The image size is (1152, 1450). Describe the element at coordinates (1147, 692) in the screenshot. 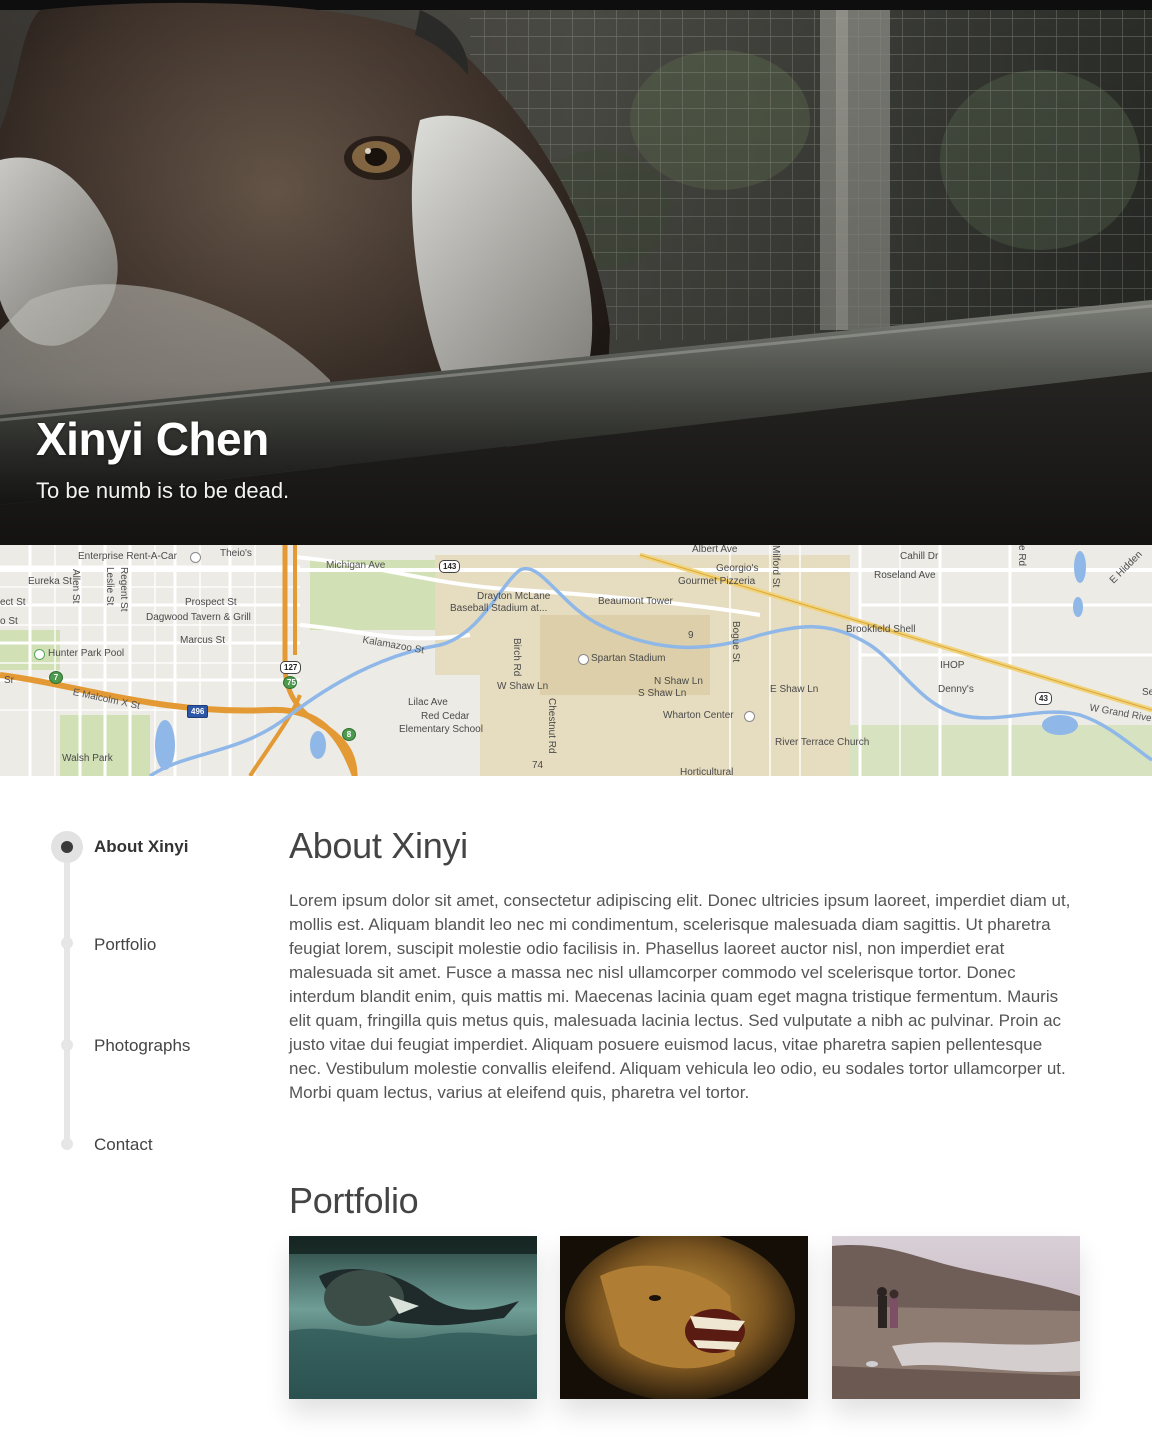

I see `map-label: Se` at that location.